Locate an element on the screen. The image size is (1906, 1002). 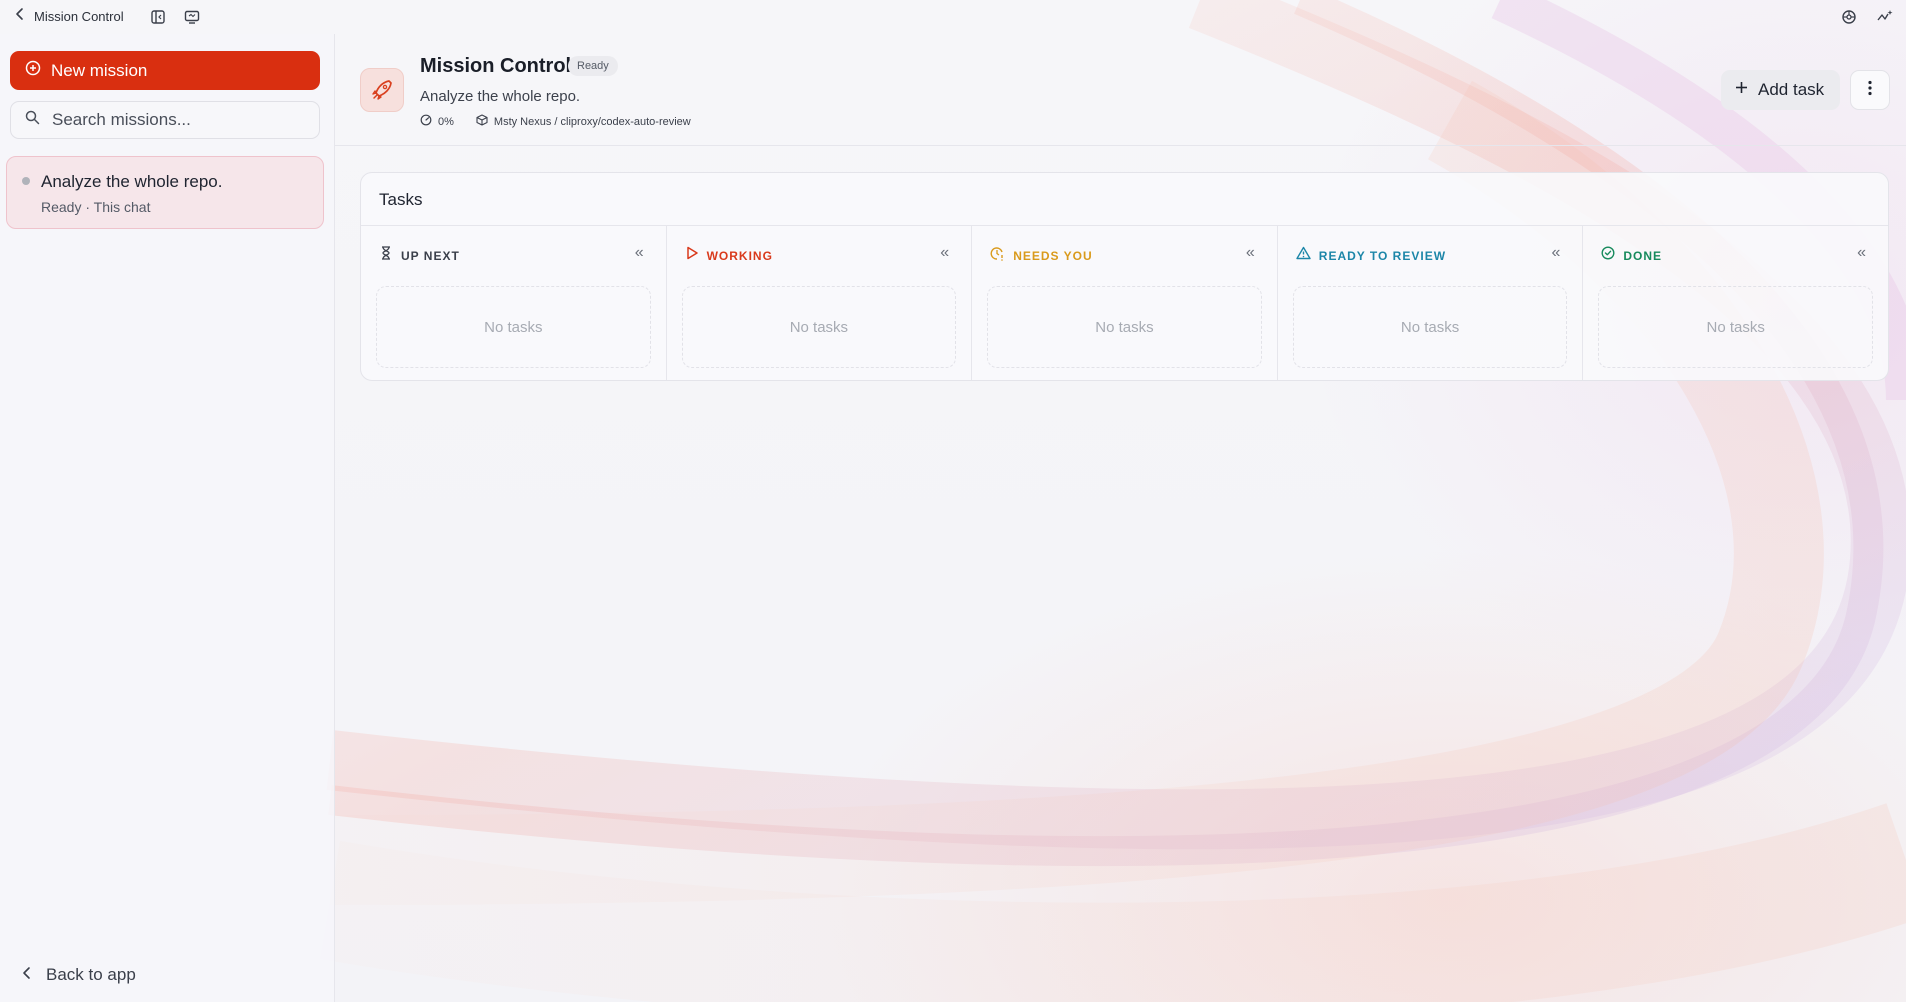
rocket-icon is located at coordinates (382, 90).